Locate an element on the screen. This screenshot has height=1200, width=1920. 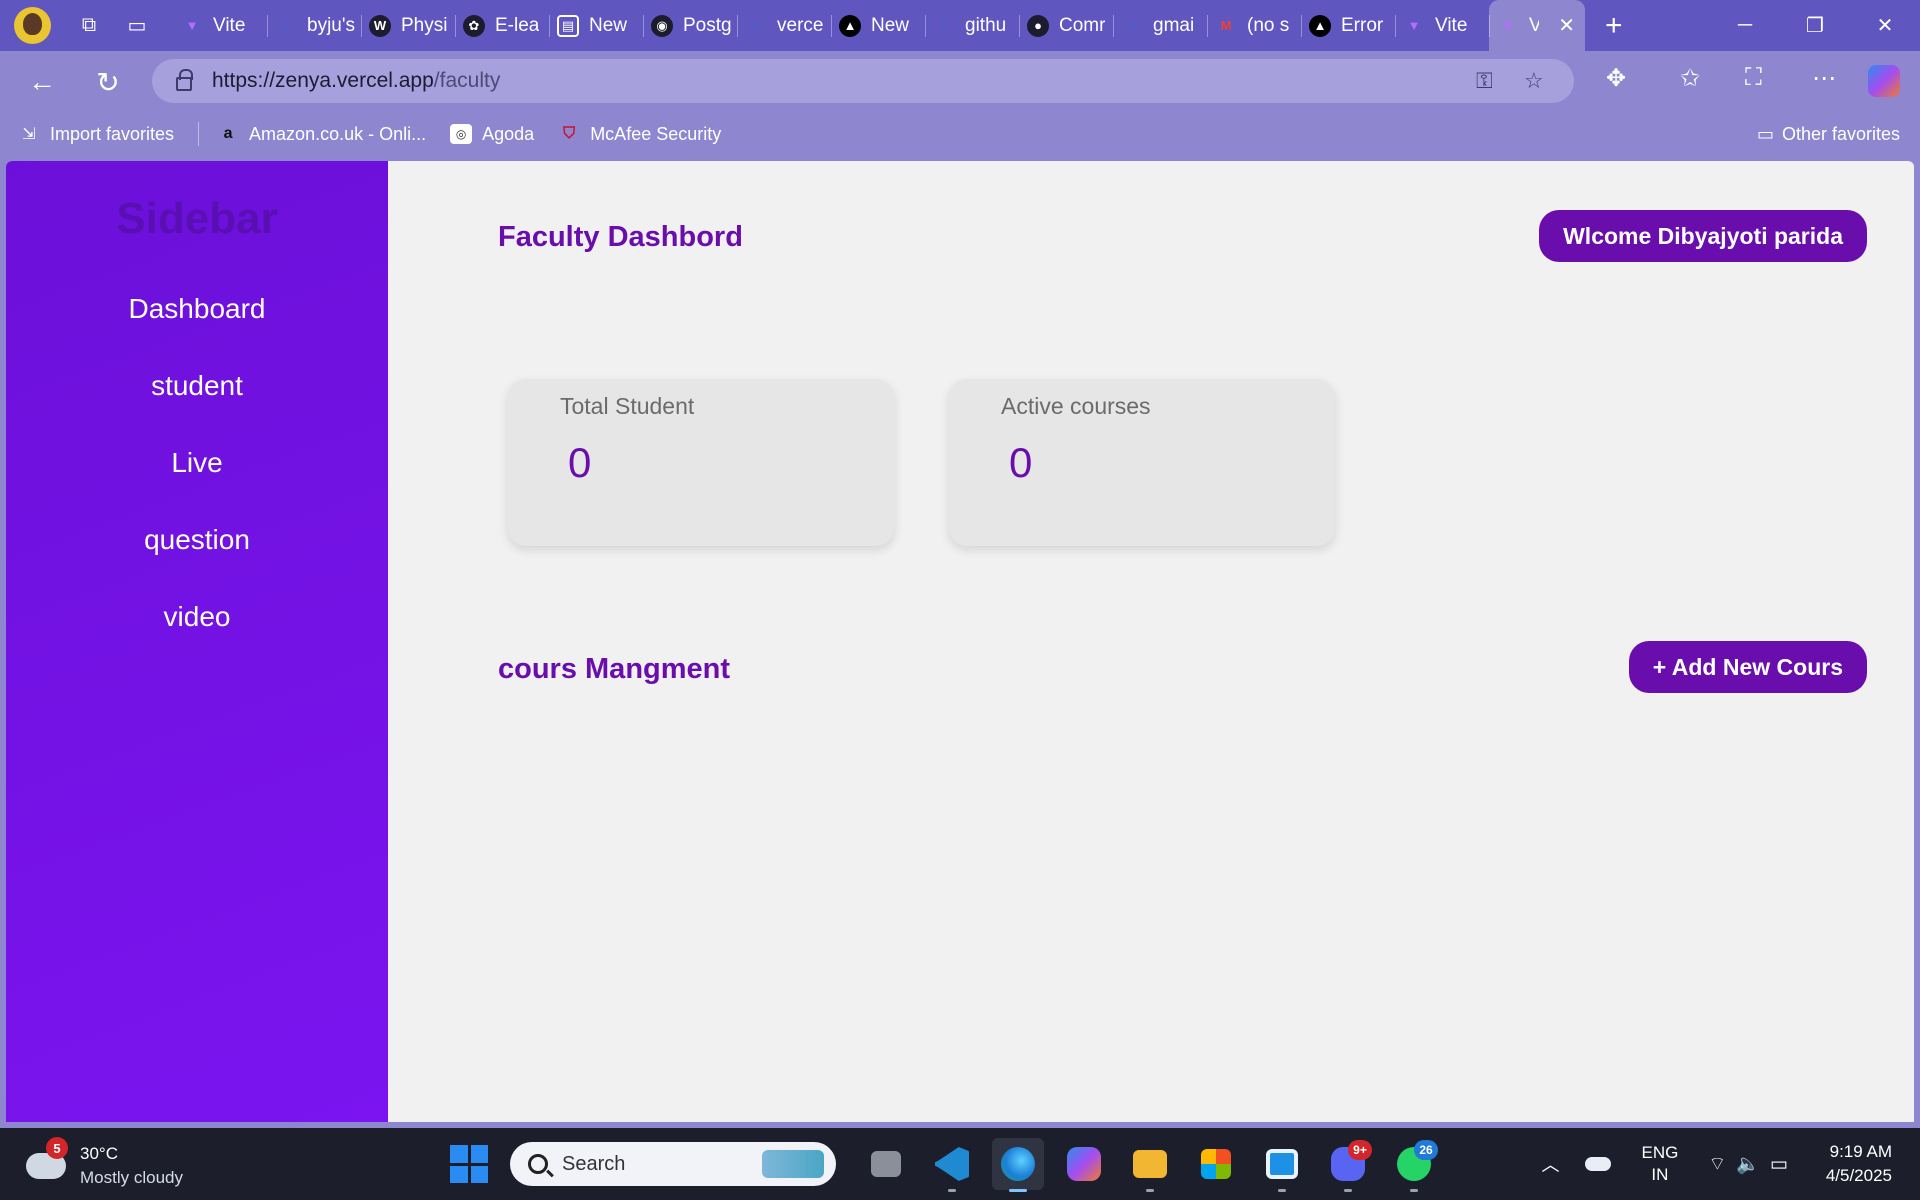
browser-tab: ▲ New is located at coordinates (878, 25).